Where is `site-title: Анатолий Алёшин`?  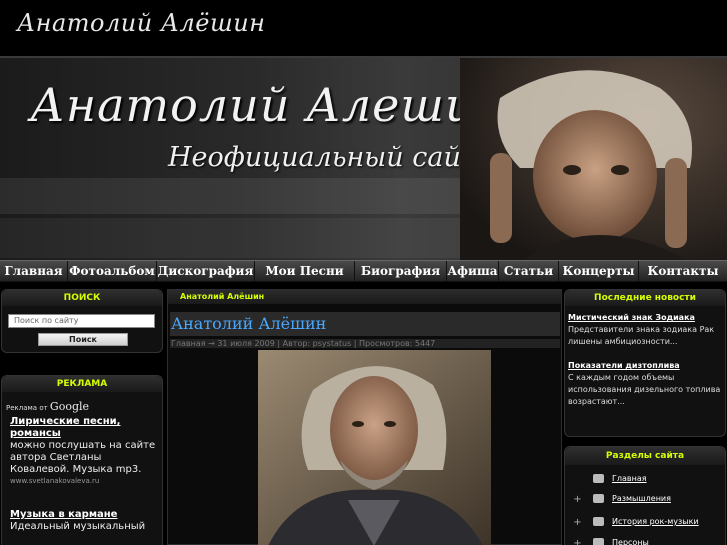 site-title: Анатолий Алёшин is located at coordinates (141, 23).